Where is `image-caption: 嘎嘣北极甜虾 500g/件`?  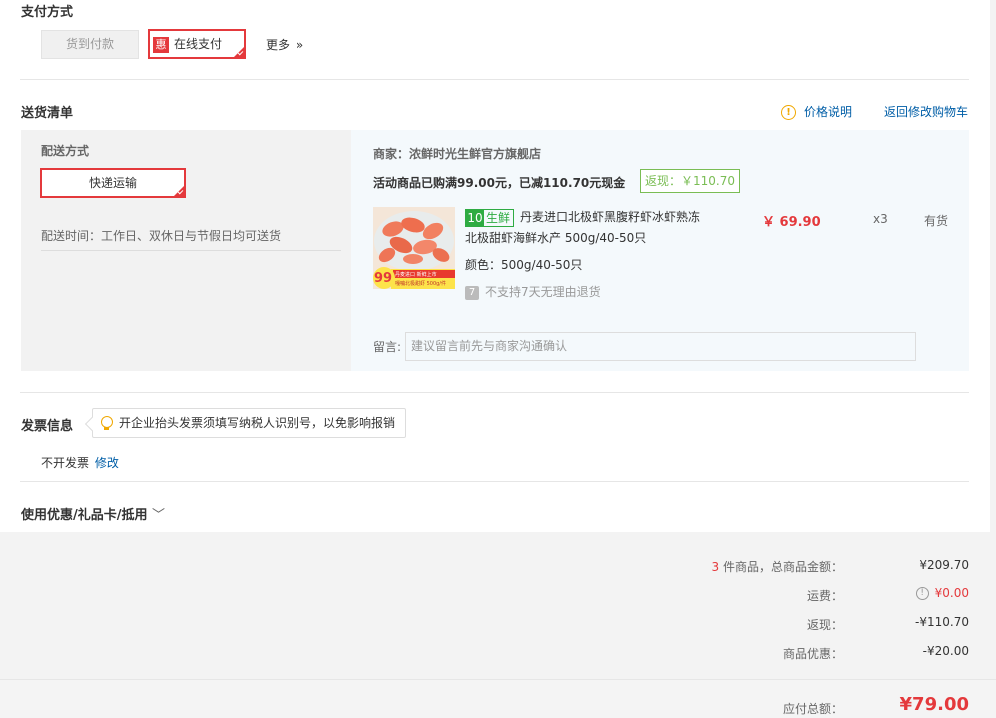
image-caption: 嘎嘣北极甜虾 500g/件 is located at coordinates (420, 284).